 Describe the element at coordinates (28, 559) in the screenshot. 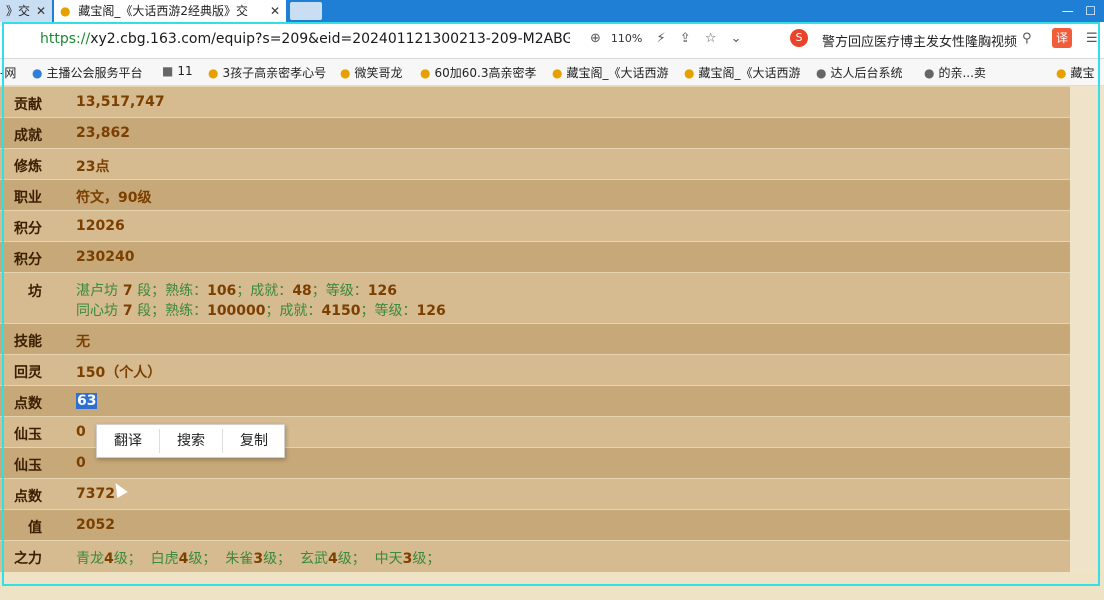

I see `row-label: 之力` at that location.